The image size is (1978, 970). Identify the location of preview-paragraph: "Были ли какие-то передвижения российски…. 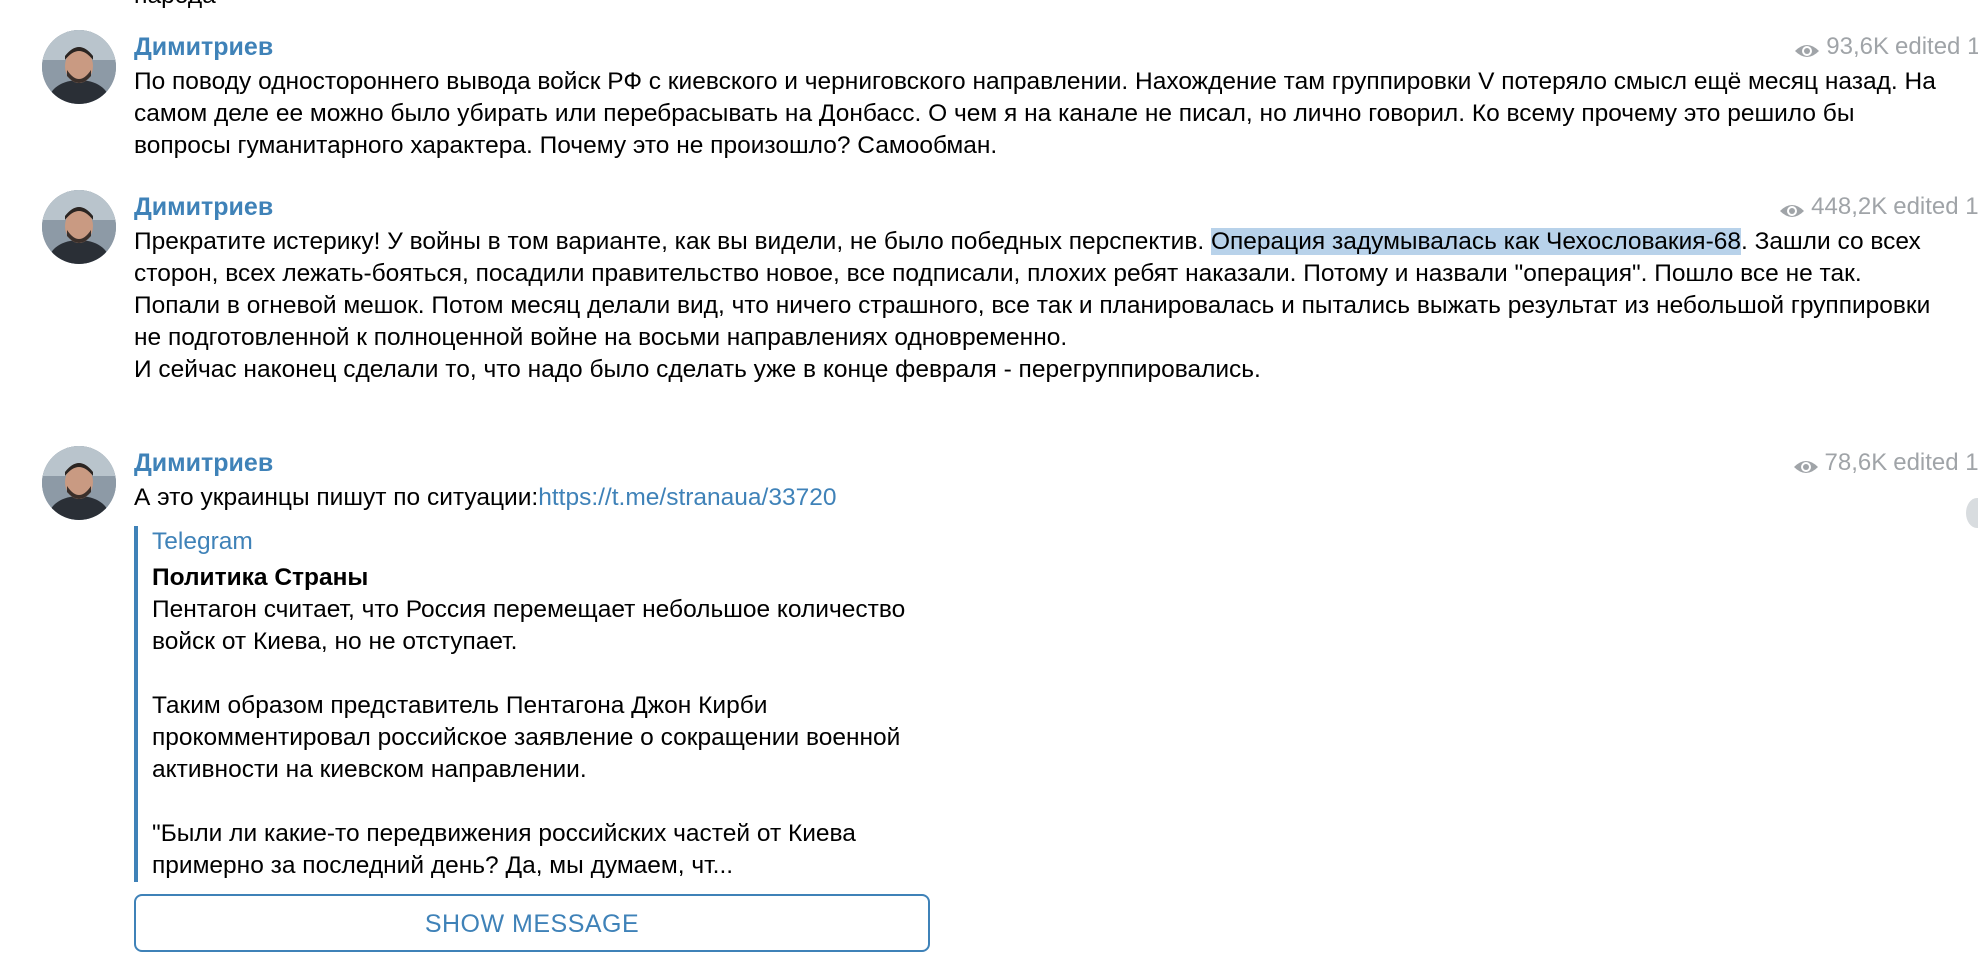
(504, 849).